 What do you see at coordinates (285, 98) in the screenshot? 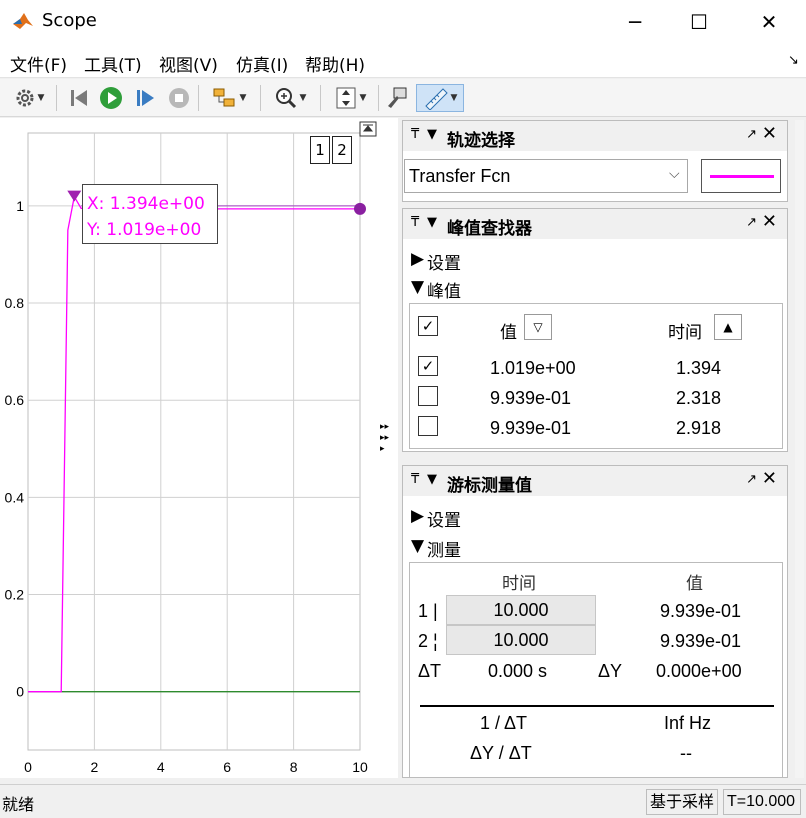
I see `zoom-icon` at bounding box center [285, 98].